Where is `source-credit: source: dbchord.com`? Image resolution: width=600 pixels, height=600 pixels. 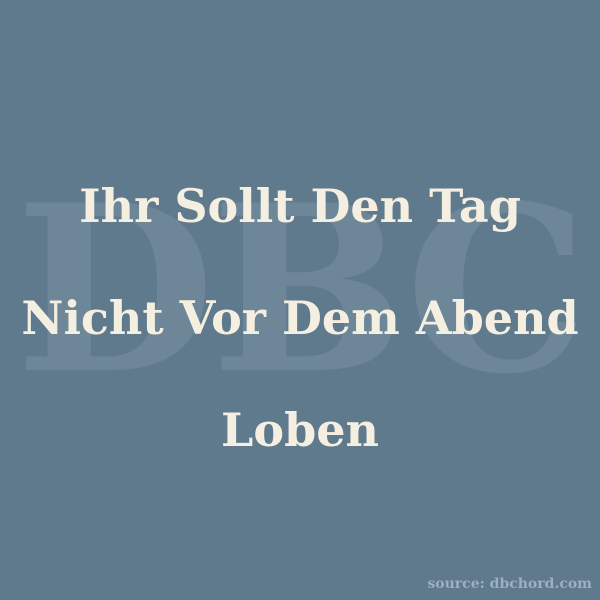 source-credit: source: dbchord.com is located at coordinates (509, 584).